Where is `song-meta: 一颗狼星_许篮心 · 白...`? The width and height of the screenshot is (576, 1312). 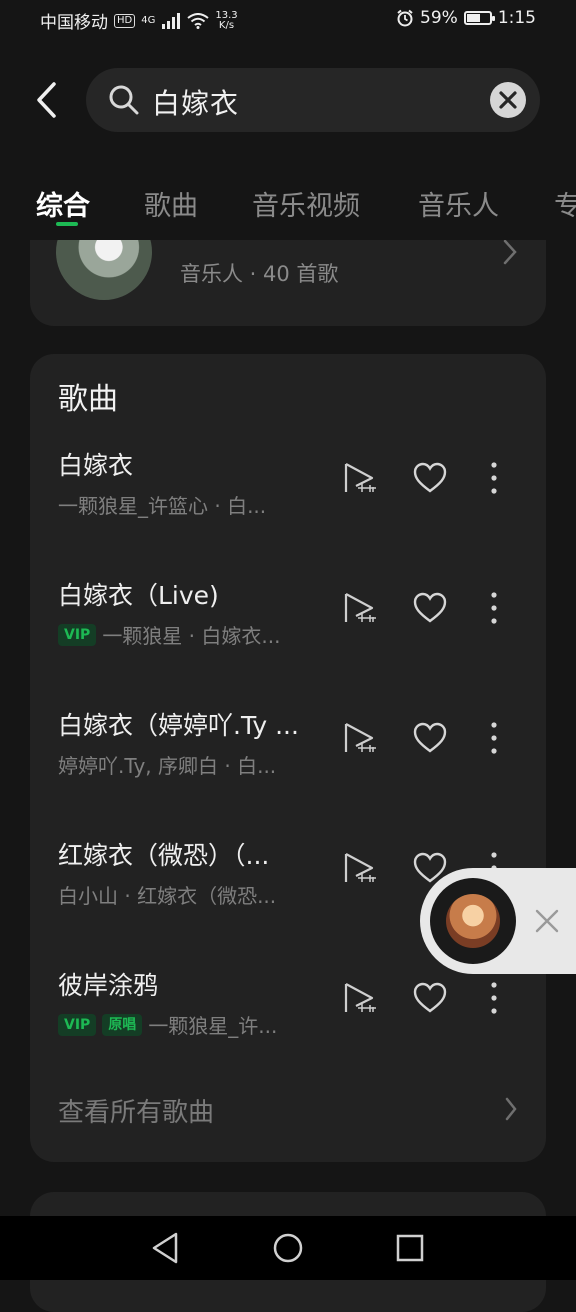
song-meta: 一颗狼星_许篮心 · 白... is located at coordinates (162, 504).